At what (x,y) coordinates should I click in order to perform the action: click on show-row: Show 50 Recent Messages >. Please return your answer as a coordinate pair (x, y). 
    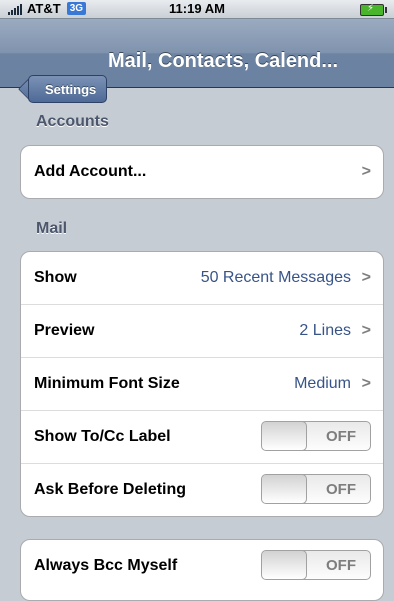
    Looking at the image, I should click on (202, 278).